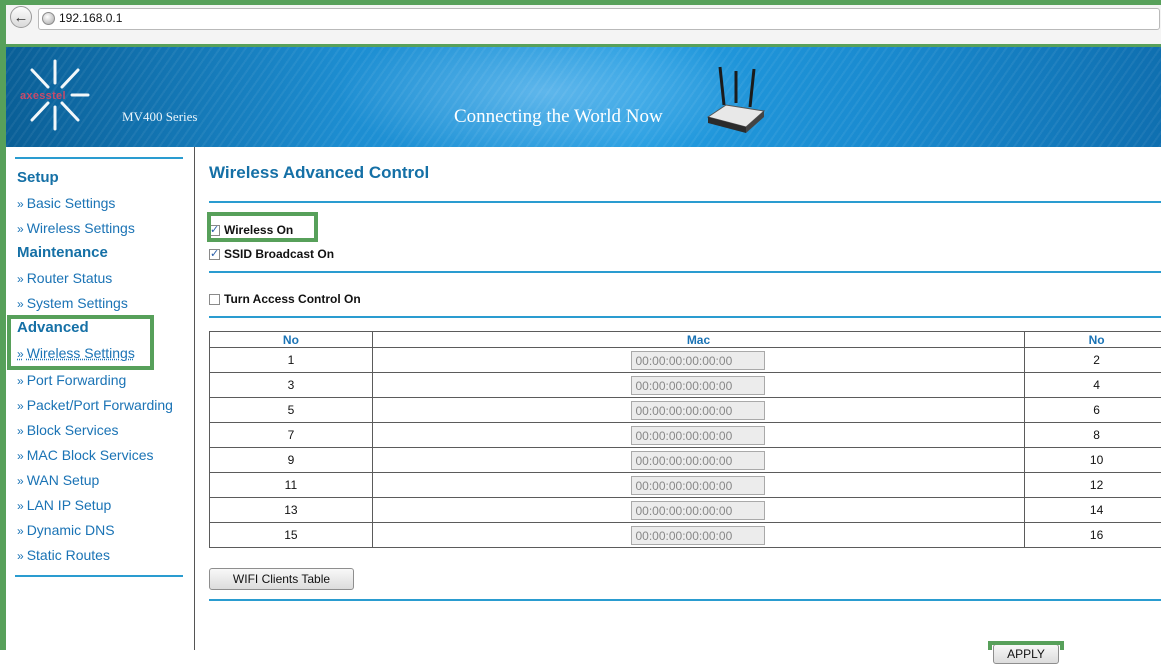  I want to click on ssid-broadcast-row: SSID Broadcast On, so click(271, 254).